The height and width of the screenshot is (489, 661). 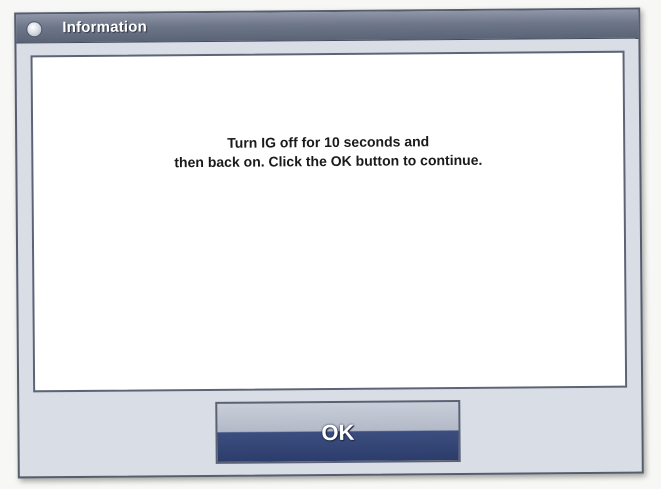 I want to click on dialog-title: Information, so click(x=105, y=27).